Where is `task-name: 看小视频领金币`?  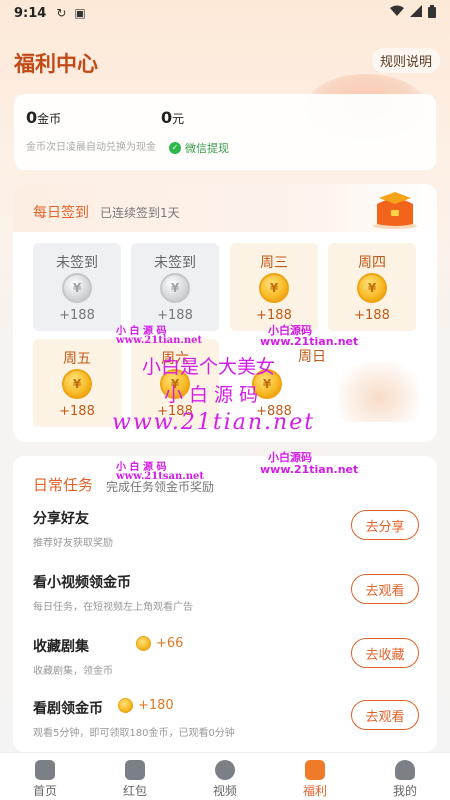 task-name: 看小视频领金币 is located at coordinates (82, 583).